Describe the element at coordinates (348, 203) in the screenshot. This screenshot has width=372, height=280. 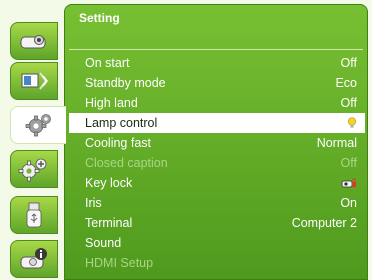
I see `menu-item-value: On` at that location.